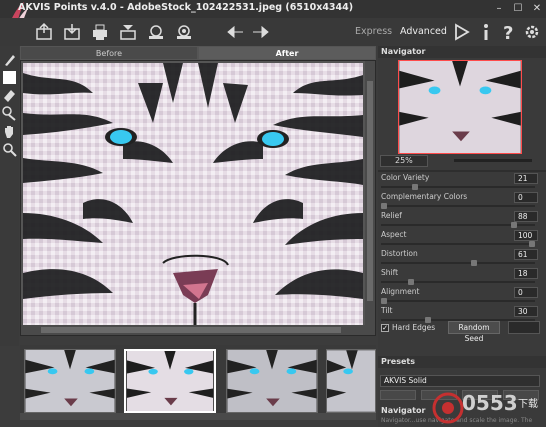 The width and height of the screenshot is (546, 427). I want to click on navigator-preview, so click(460, 107).